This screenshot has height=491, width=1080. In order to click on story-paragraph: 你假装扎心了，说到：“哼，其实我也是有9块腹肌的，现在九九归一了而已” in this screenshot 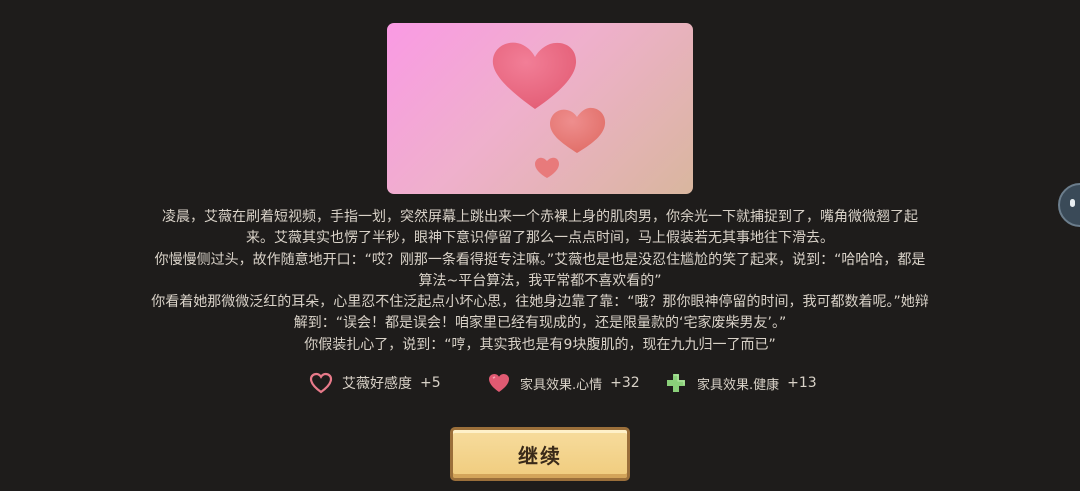, I will do `click(540, 344)`.